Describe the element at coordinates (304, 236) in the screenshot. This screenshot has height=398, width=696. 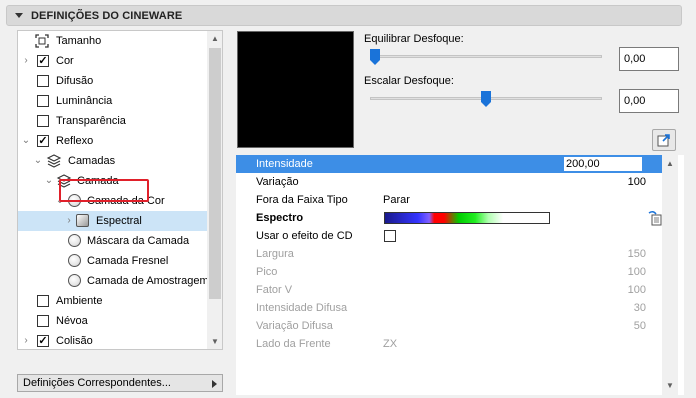
I see `property-name: Usar o efeito de CD` at that location.